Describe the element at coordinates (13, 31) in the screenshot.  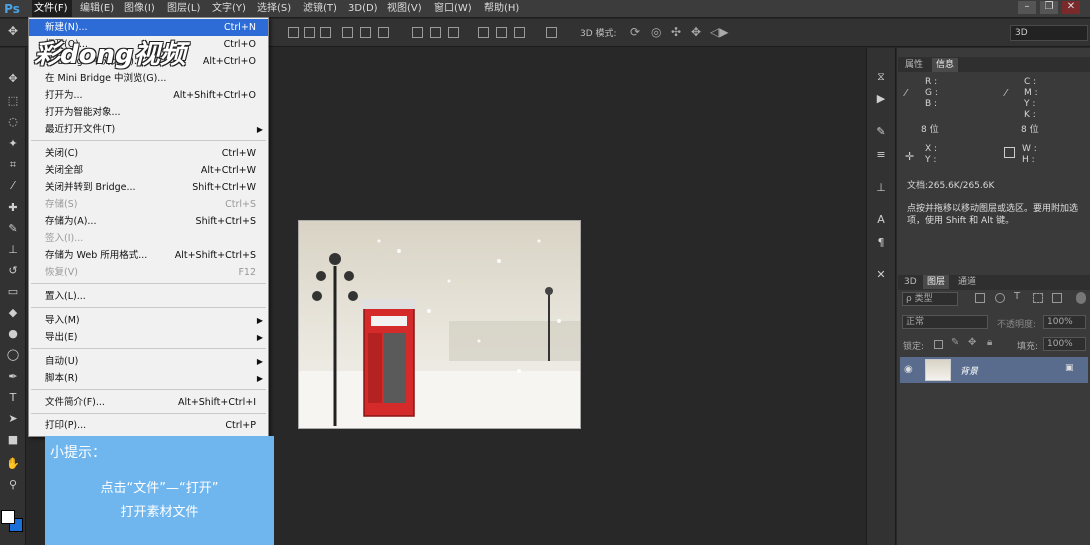
I see `move-tool-preset-icon: ✥` at that location.